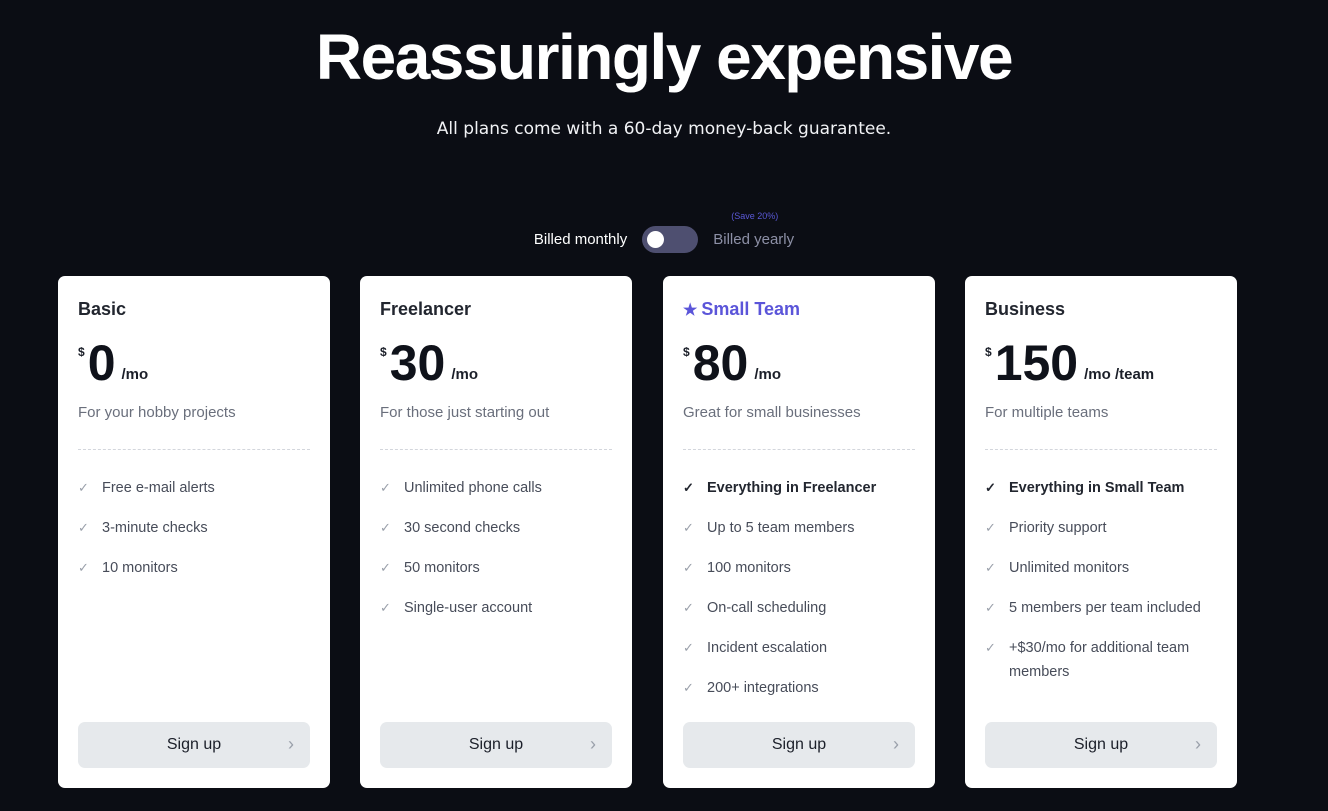  I want to click on feature-item: ✓ 10 monitors, so click(197, 568).